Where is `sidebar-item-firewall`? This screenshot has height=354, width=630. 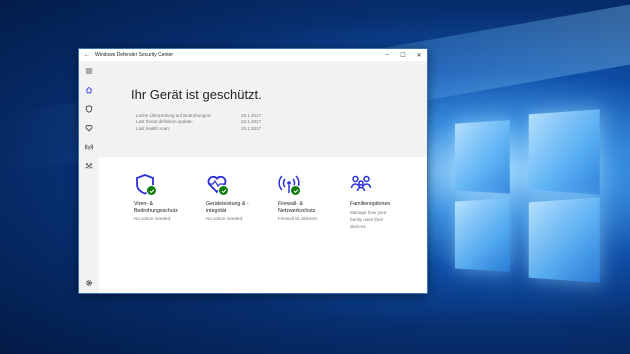 sidebar-item-firewall is located at coordinates (89, 146).